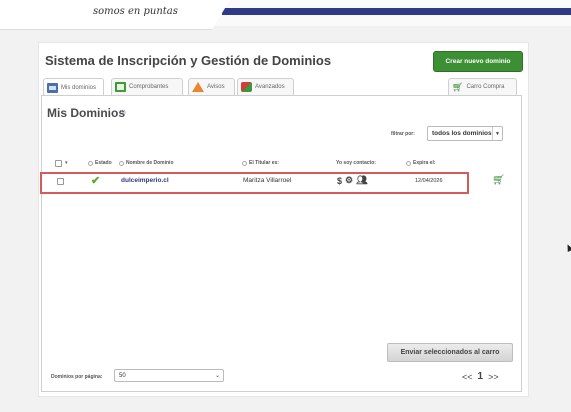  I want to click on domains-icon, so click(52, 87).